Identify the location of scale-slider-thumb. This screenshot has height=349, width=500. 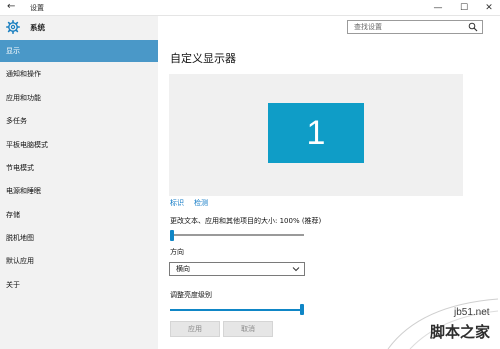
(172, 235).